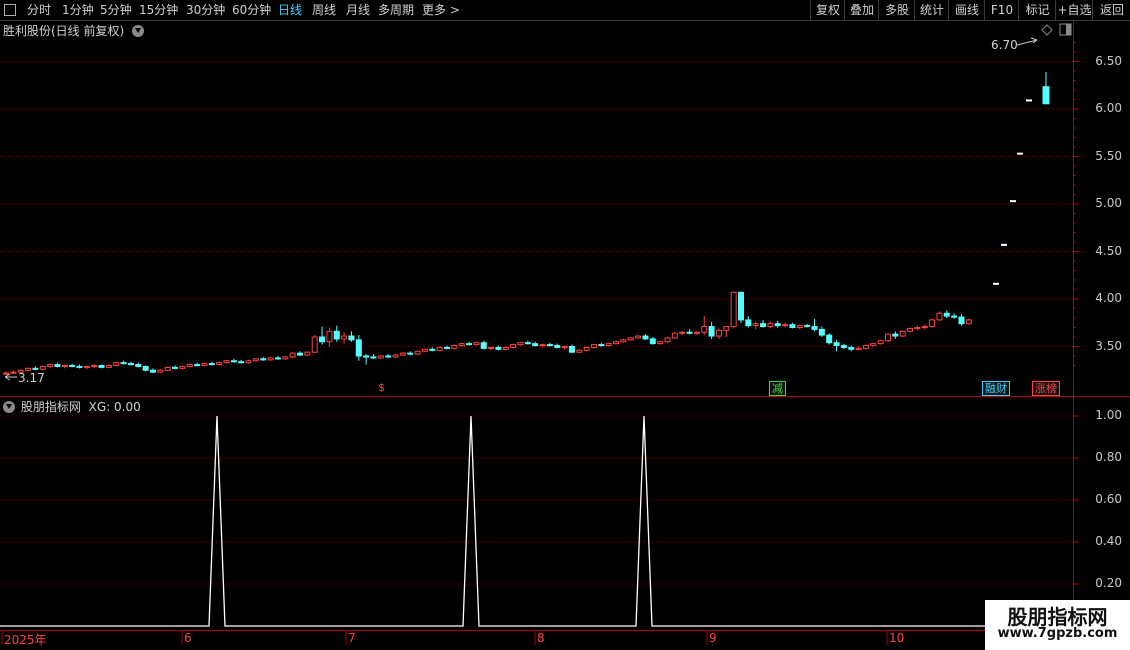 The height and width of the screenshot is (650, 1130). I want to click on indicator-tick-label: 0.20, so click(1108, 583).